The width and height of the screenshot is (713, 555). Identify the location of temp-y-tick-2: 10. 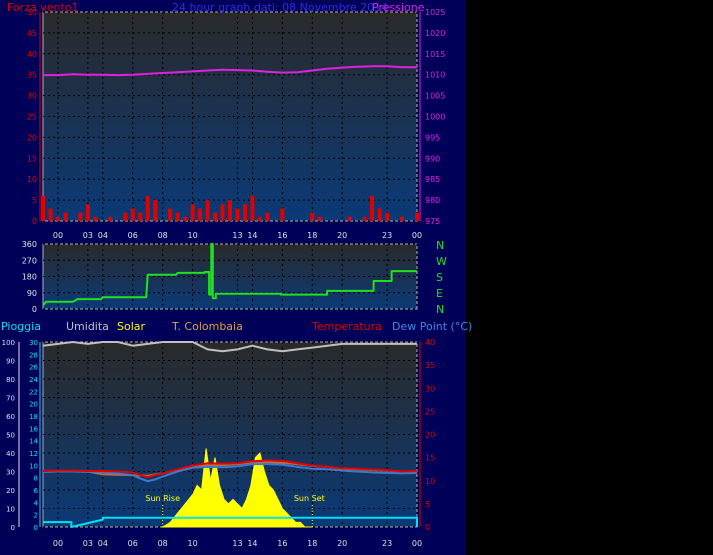
(430, 481).